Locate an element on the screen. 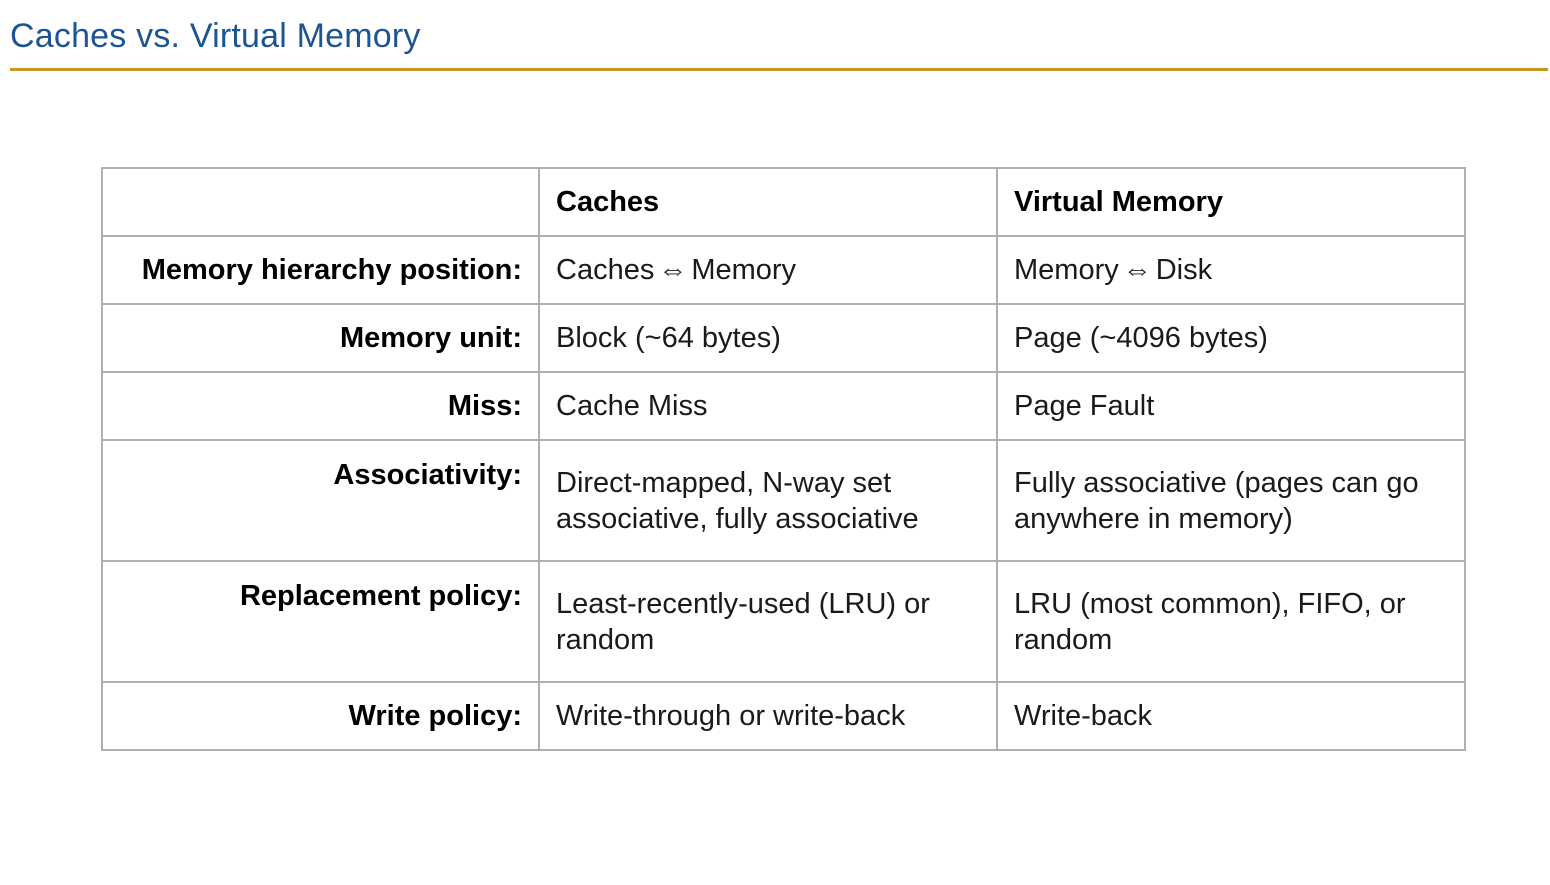 The image size is (1550, 885). header-cell-empty is located at coordinates (320, 202).